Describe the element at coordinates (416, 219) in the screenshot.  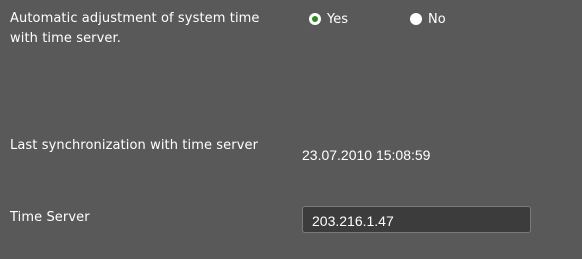
I see `time-server-input` at that location.